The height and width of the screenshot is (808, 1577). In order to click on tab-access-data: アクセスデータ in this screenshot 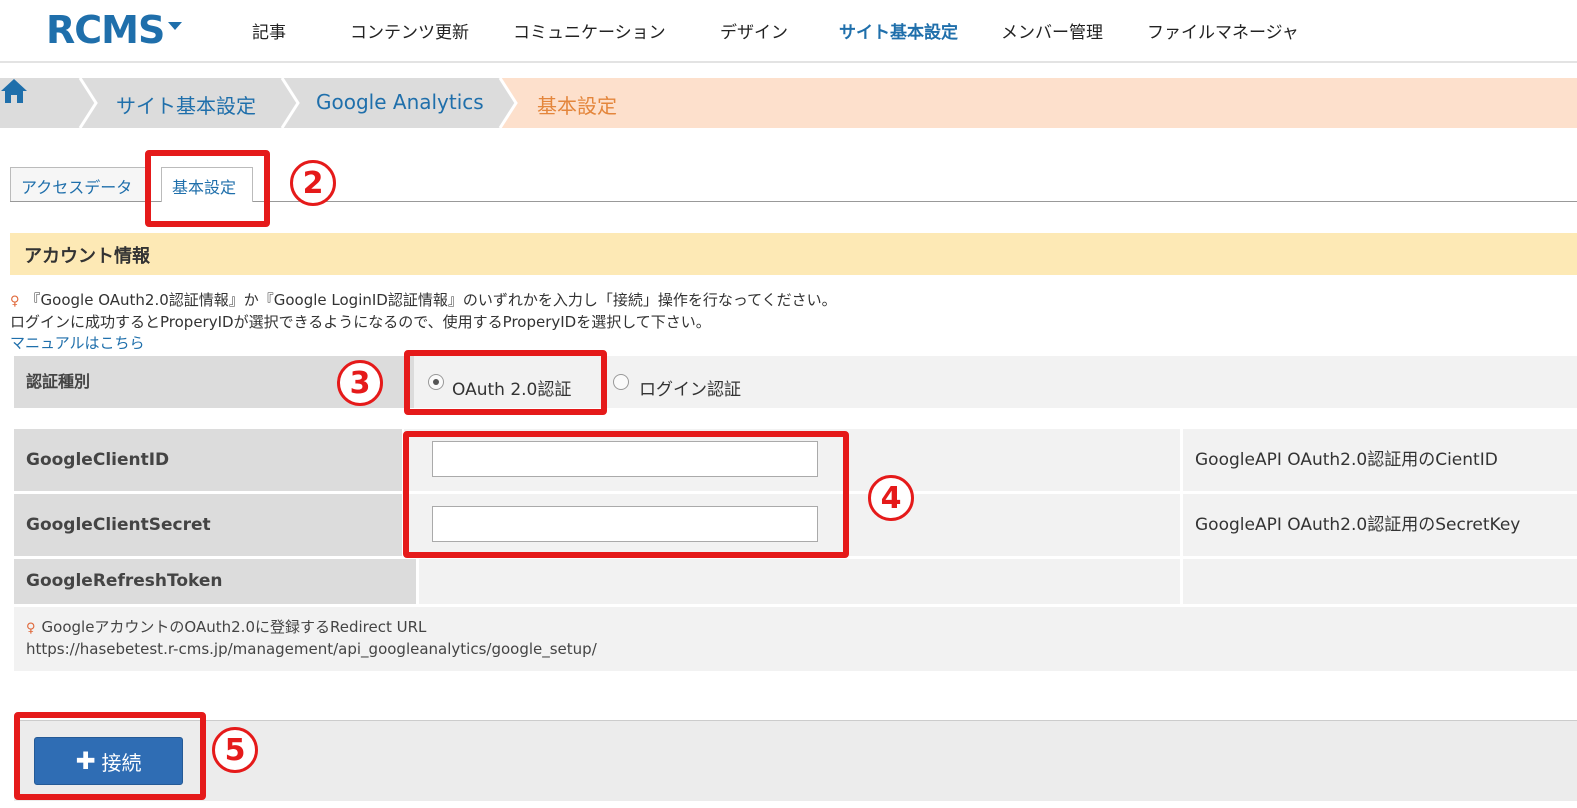, I will do `click(80, 184)`.